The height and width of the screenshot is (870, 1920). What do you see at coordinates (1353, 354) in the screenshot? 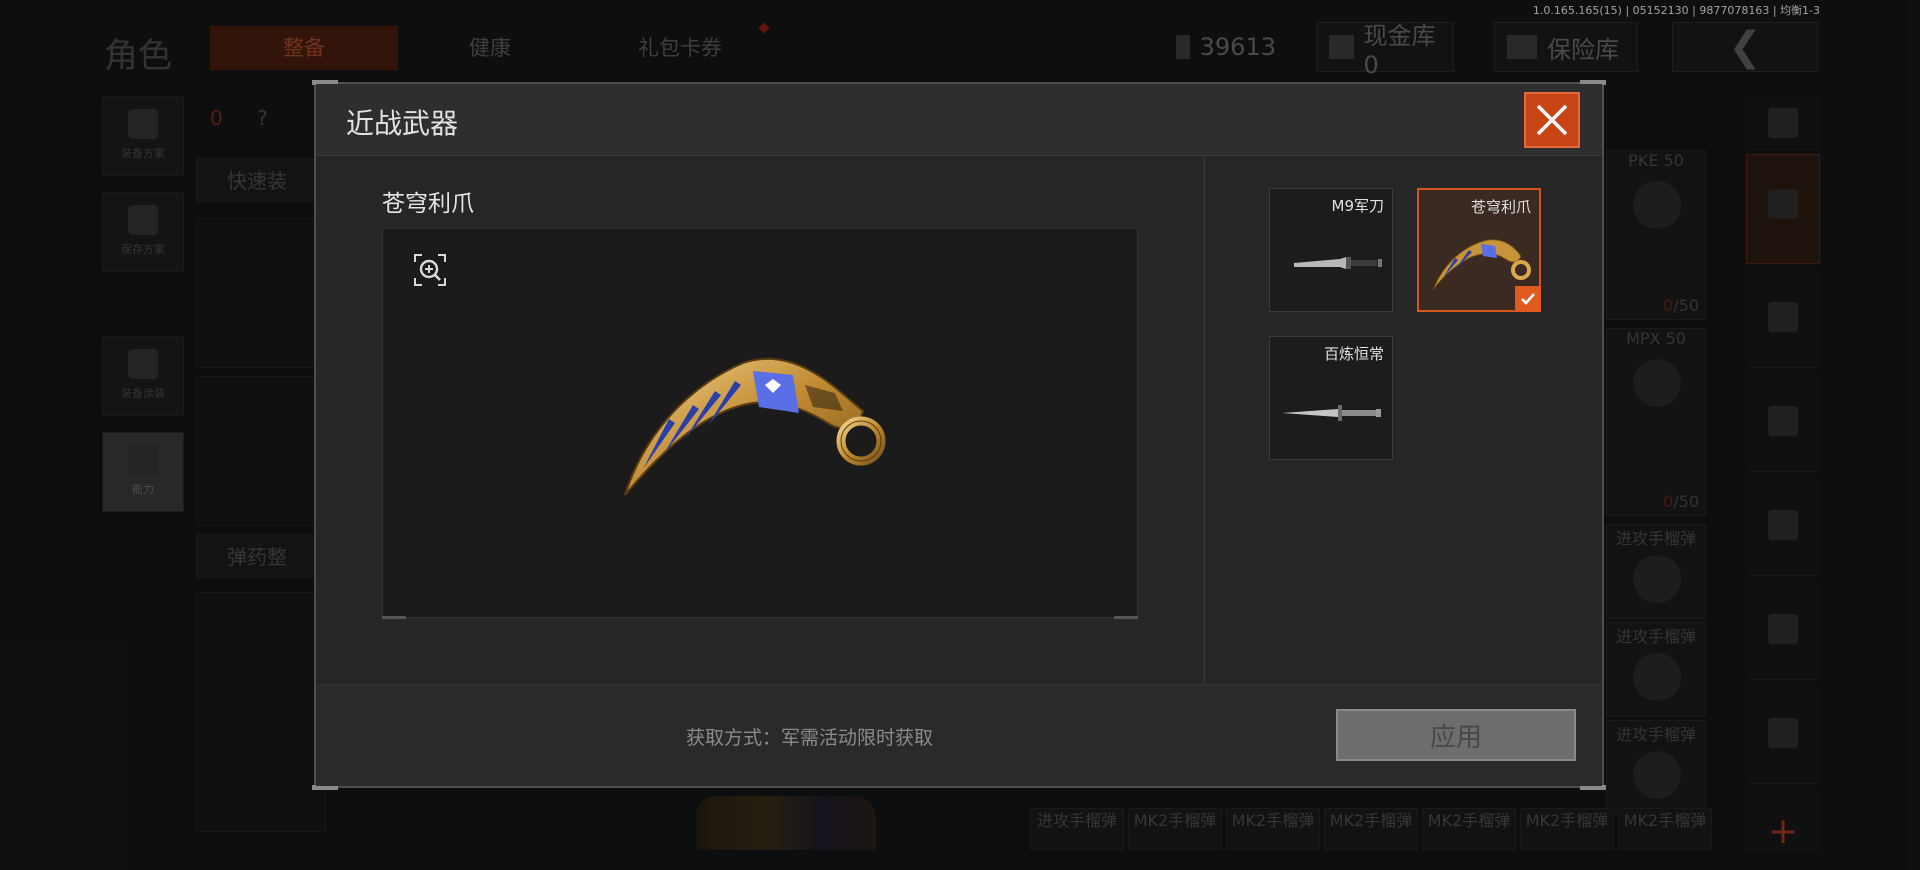
I see `weapon-card-label: 百炼恒常` at bounding box center [1353, 354].